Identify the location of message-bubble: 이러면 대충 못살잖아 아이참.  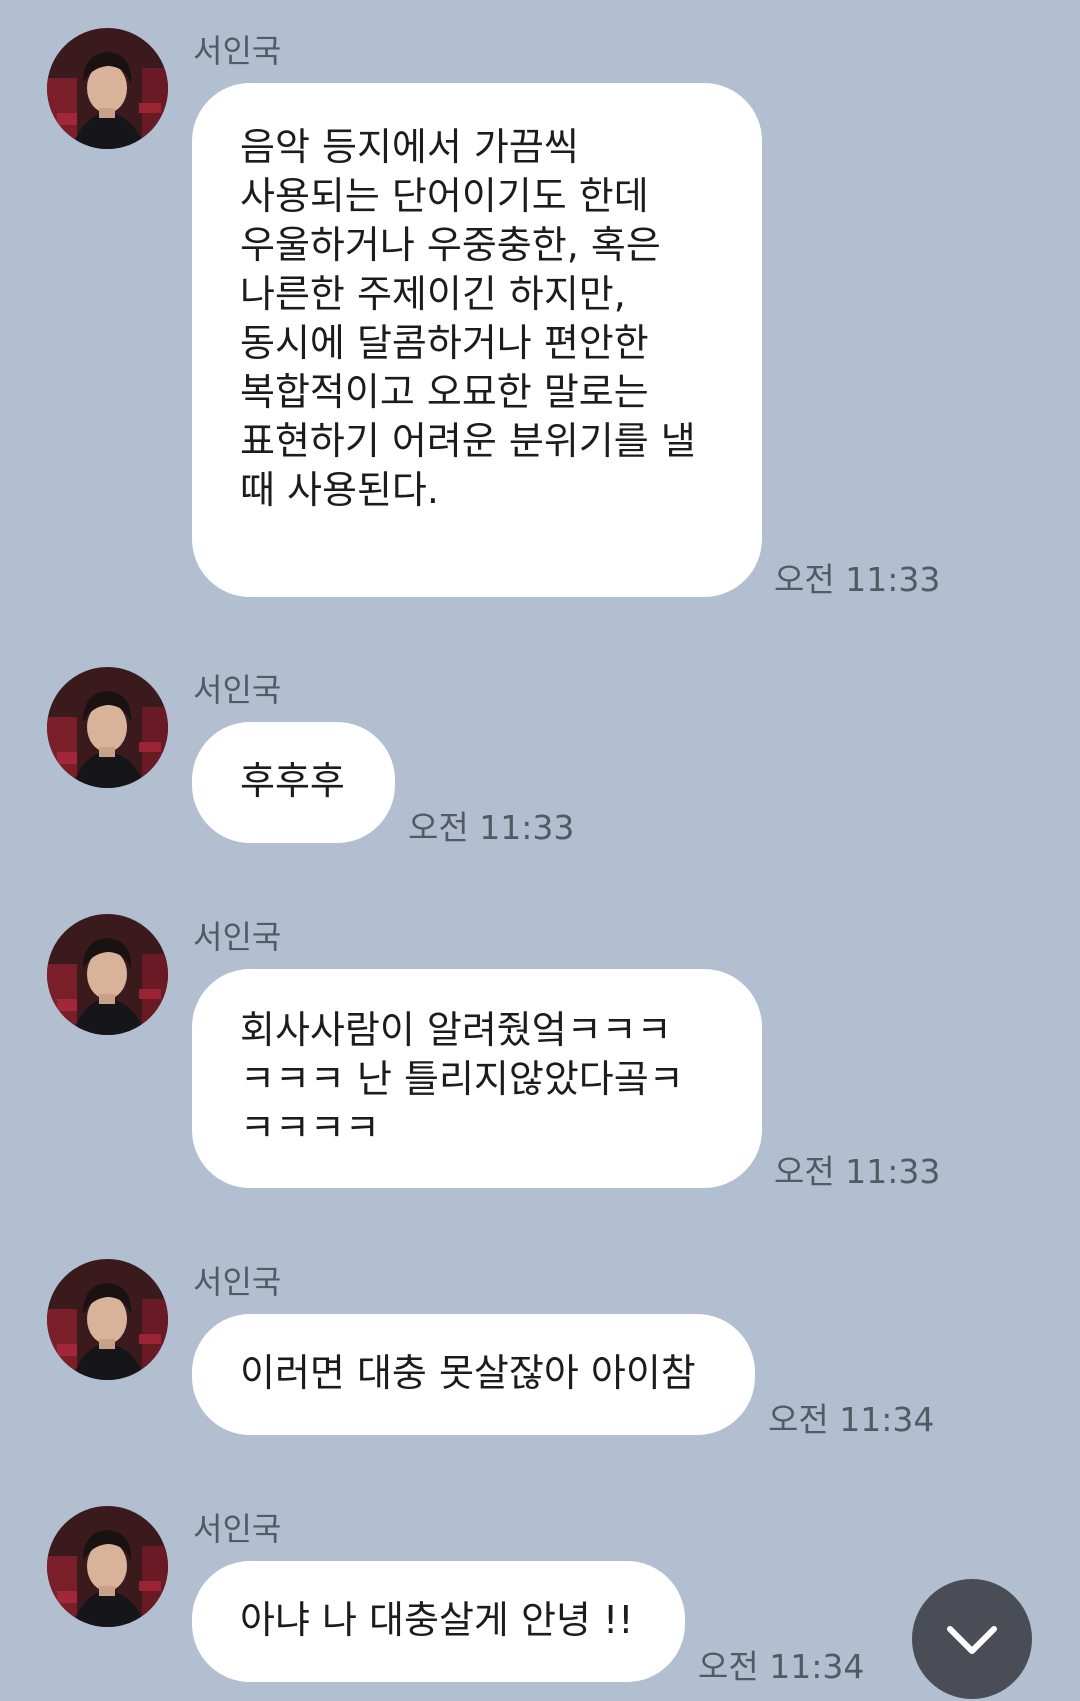
(473, 1374).